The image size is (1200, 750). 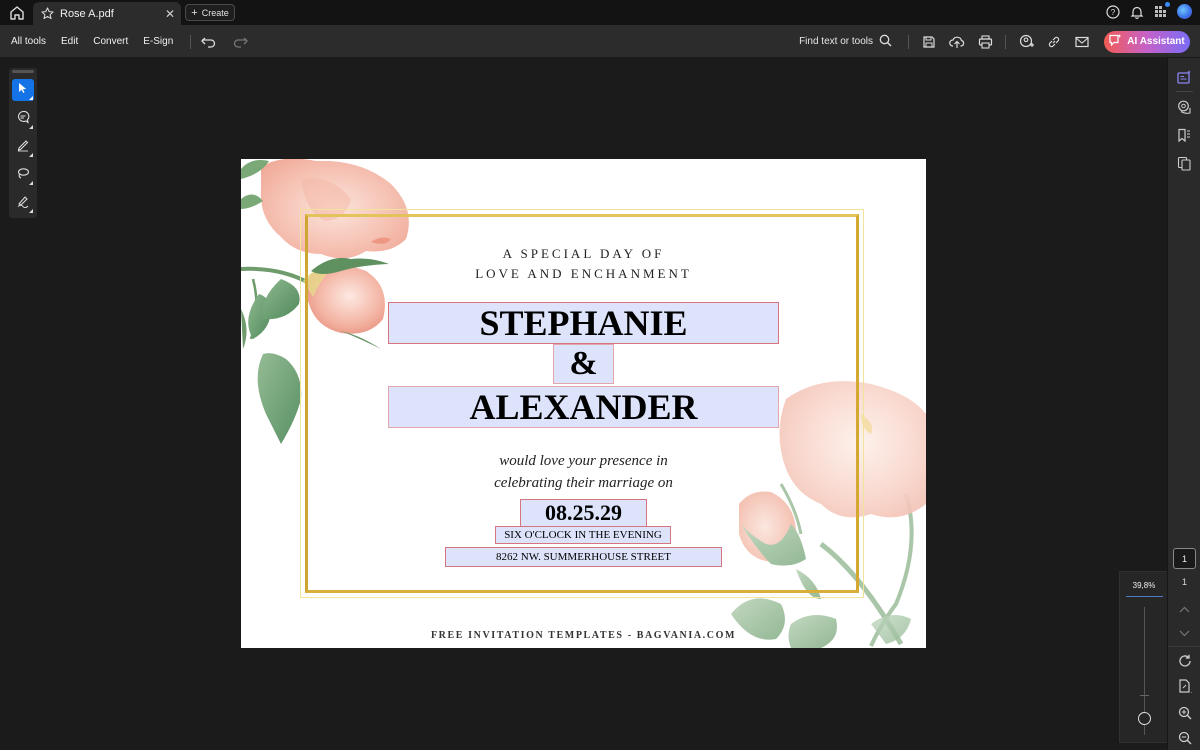 I want to click on help-icon: ?, so click(x=1112, y=11).